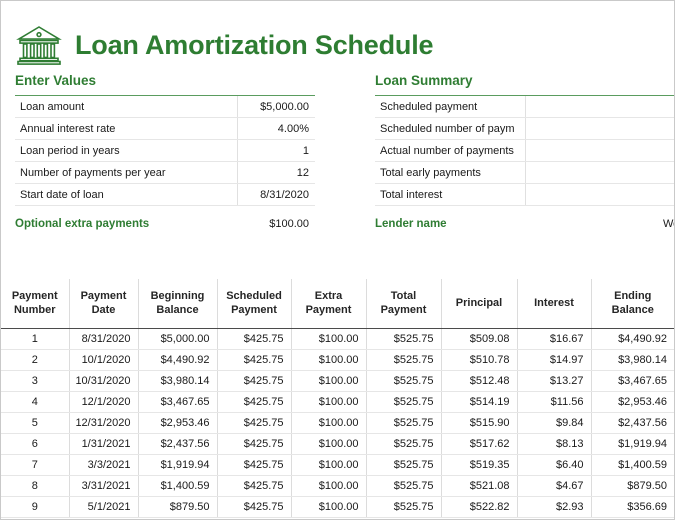  I want to click on table-row: Number of payments per year 12, so click(165, 172).